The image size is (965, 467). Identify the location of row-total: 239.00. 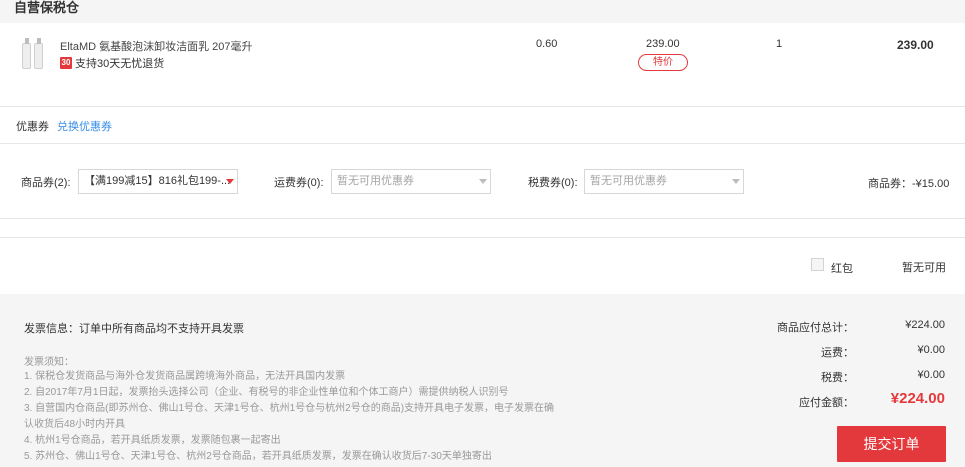
(915, 45).